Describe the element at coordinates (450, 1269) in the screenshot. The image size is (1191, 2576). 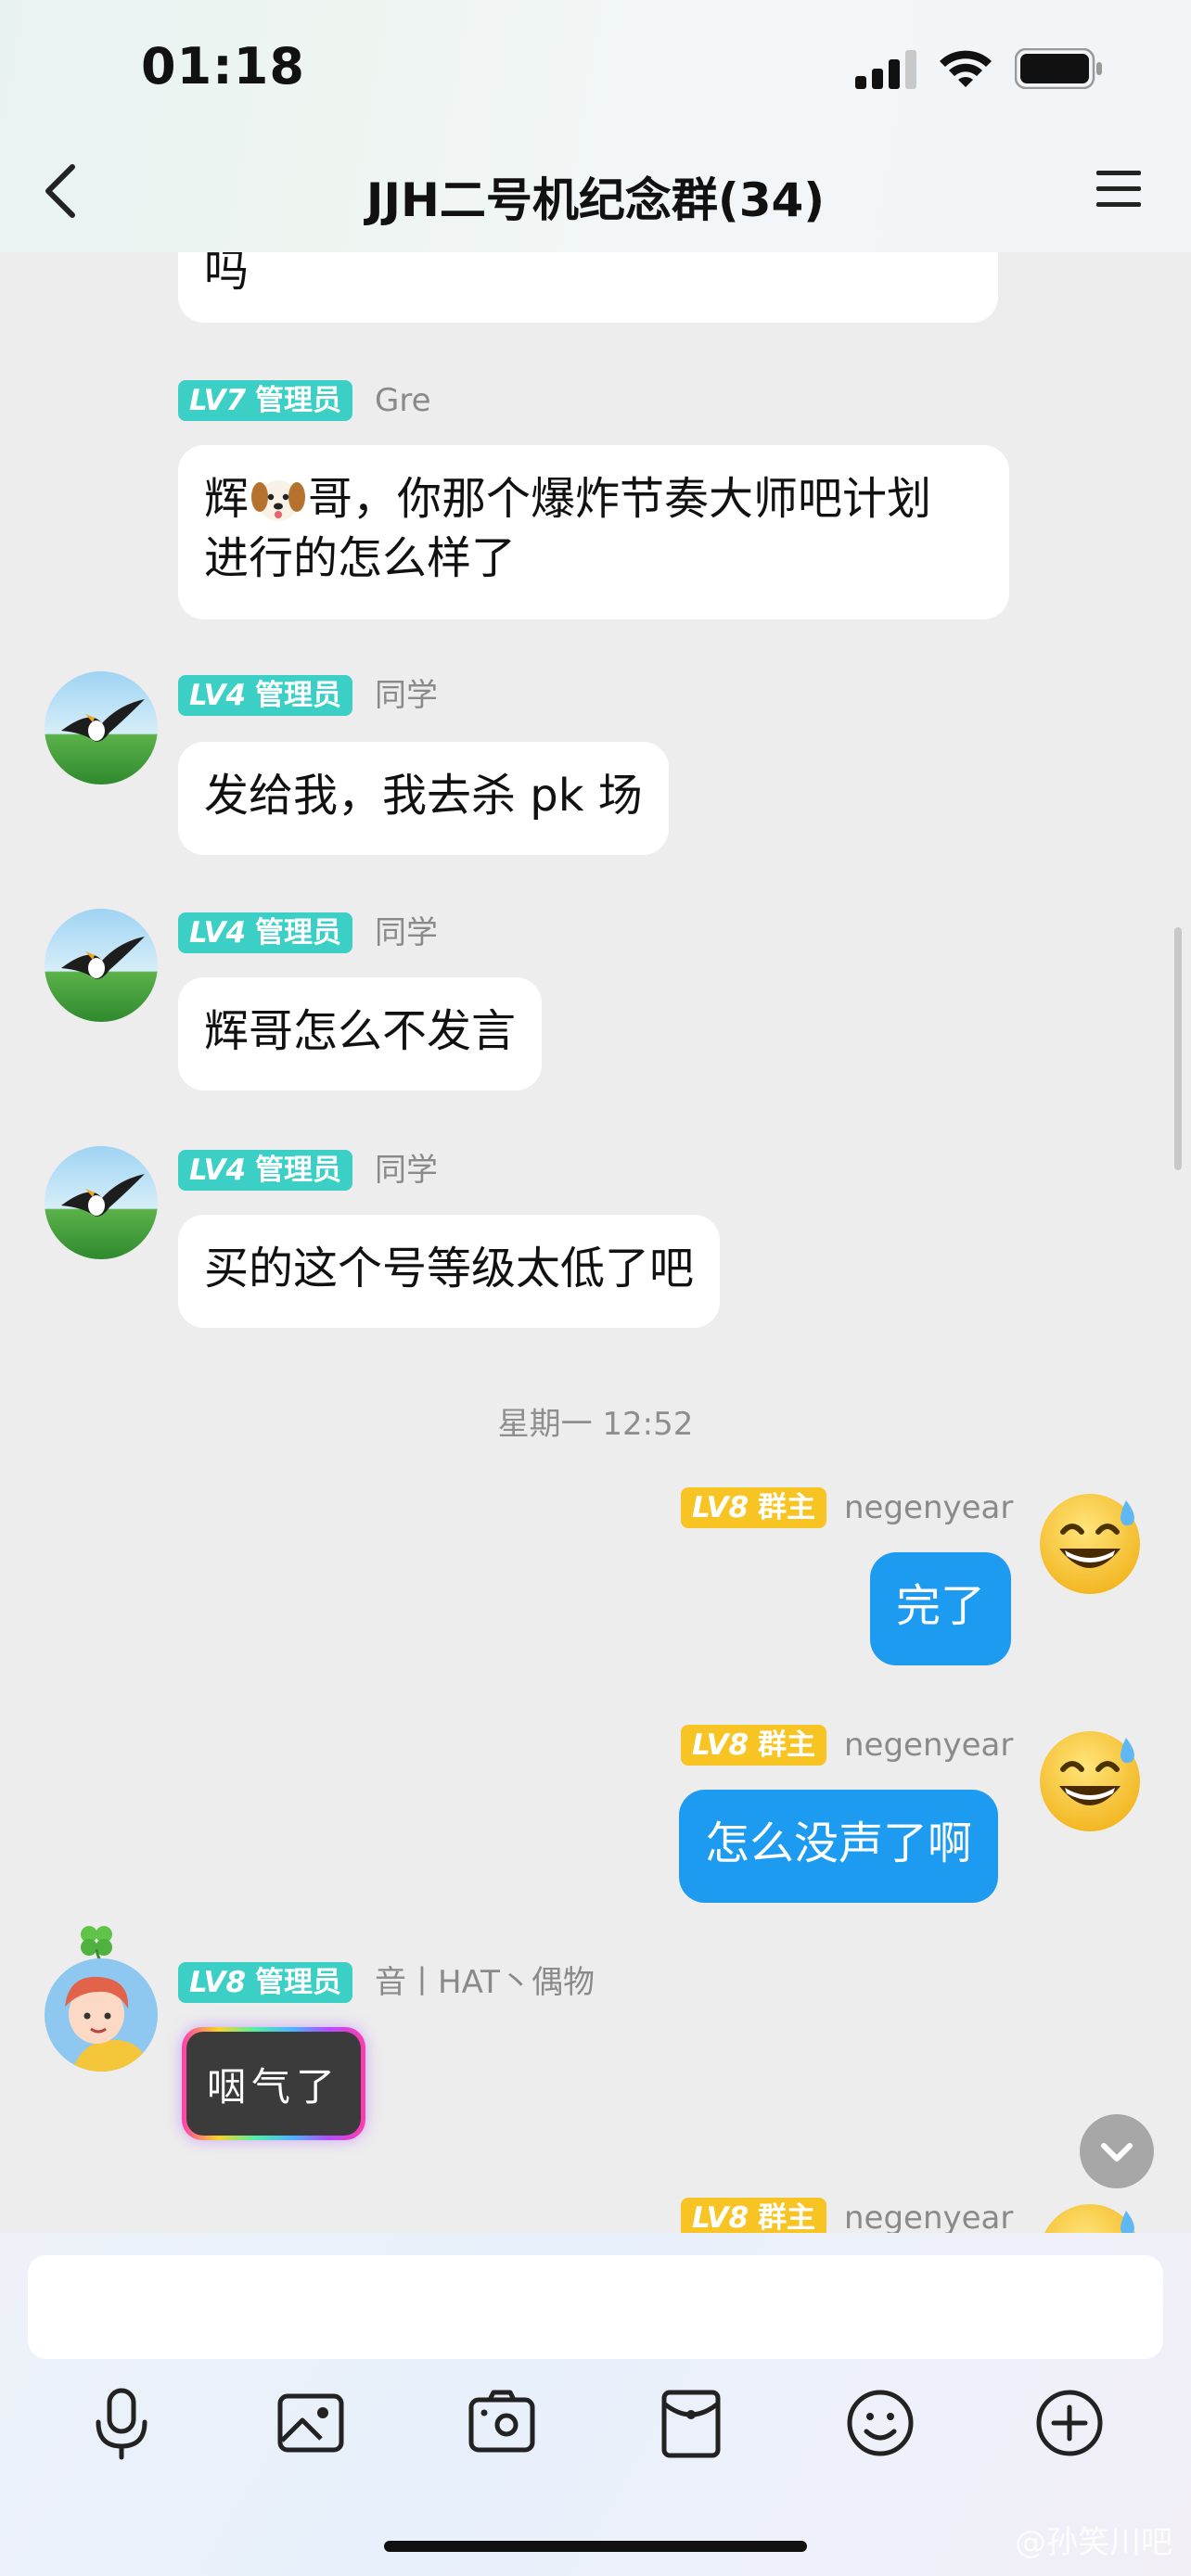
I see `message-text: 买的这个号等级太低了吧` at that location.